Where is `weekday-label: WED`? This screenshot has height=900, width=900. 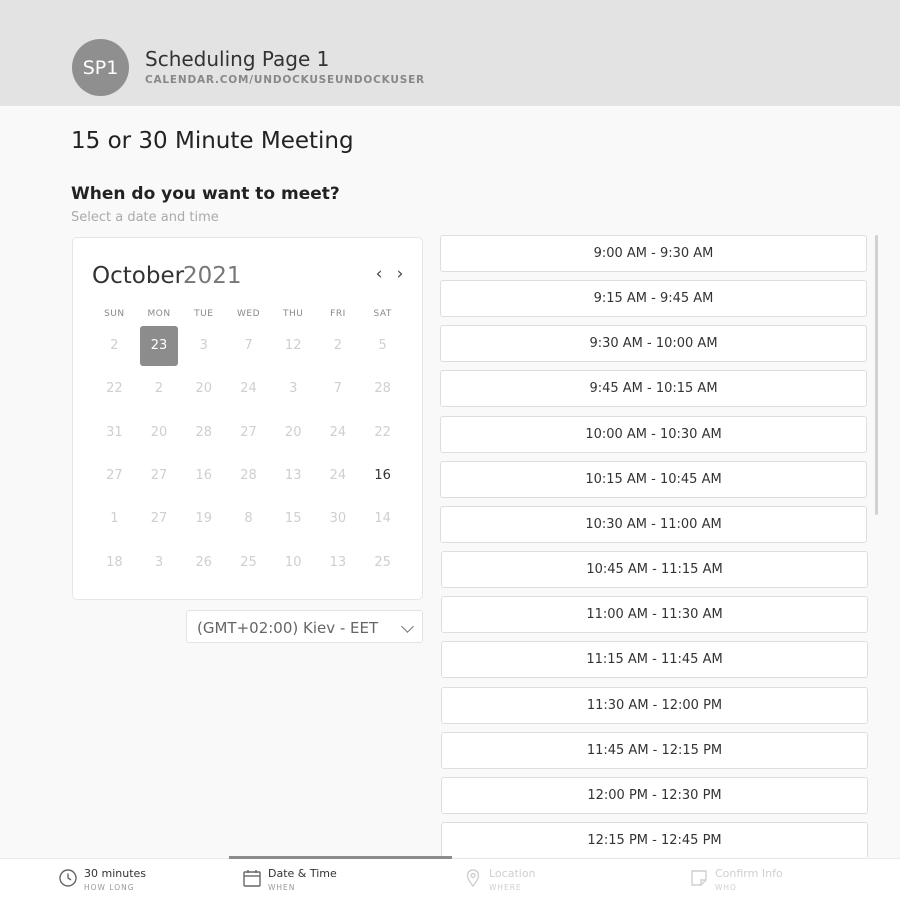 weekday-label: WED is located at coordinates (249, 314).